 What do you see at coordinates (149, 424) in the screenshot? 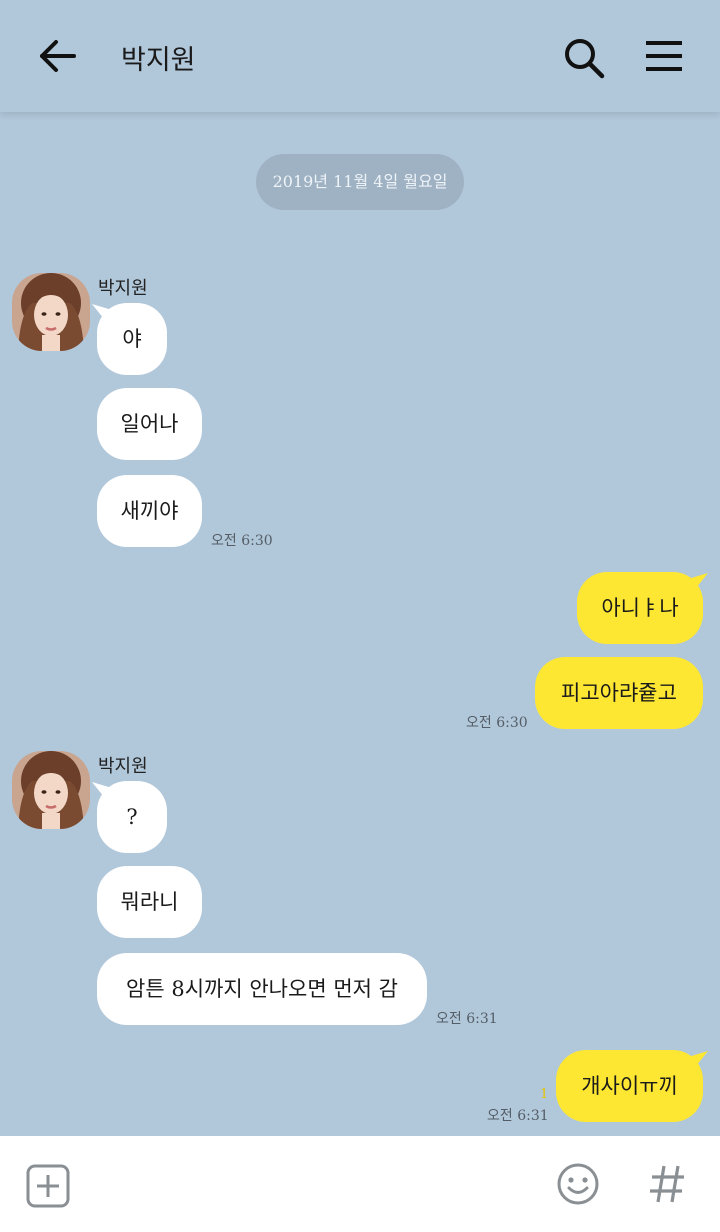
I see `message-bubble: 일어나` at bounding box center [149, 424].